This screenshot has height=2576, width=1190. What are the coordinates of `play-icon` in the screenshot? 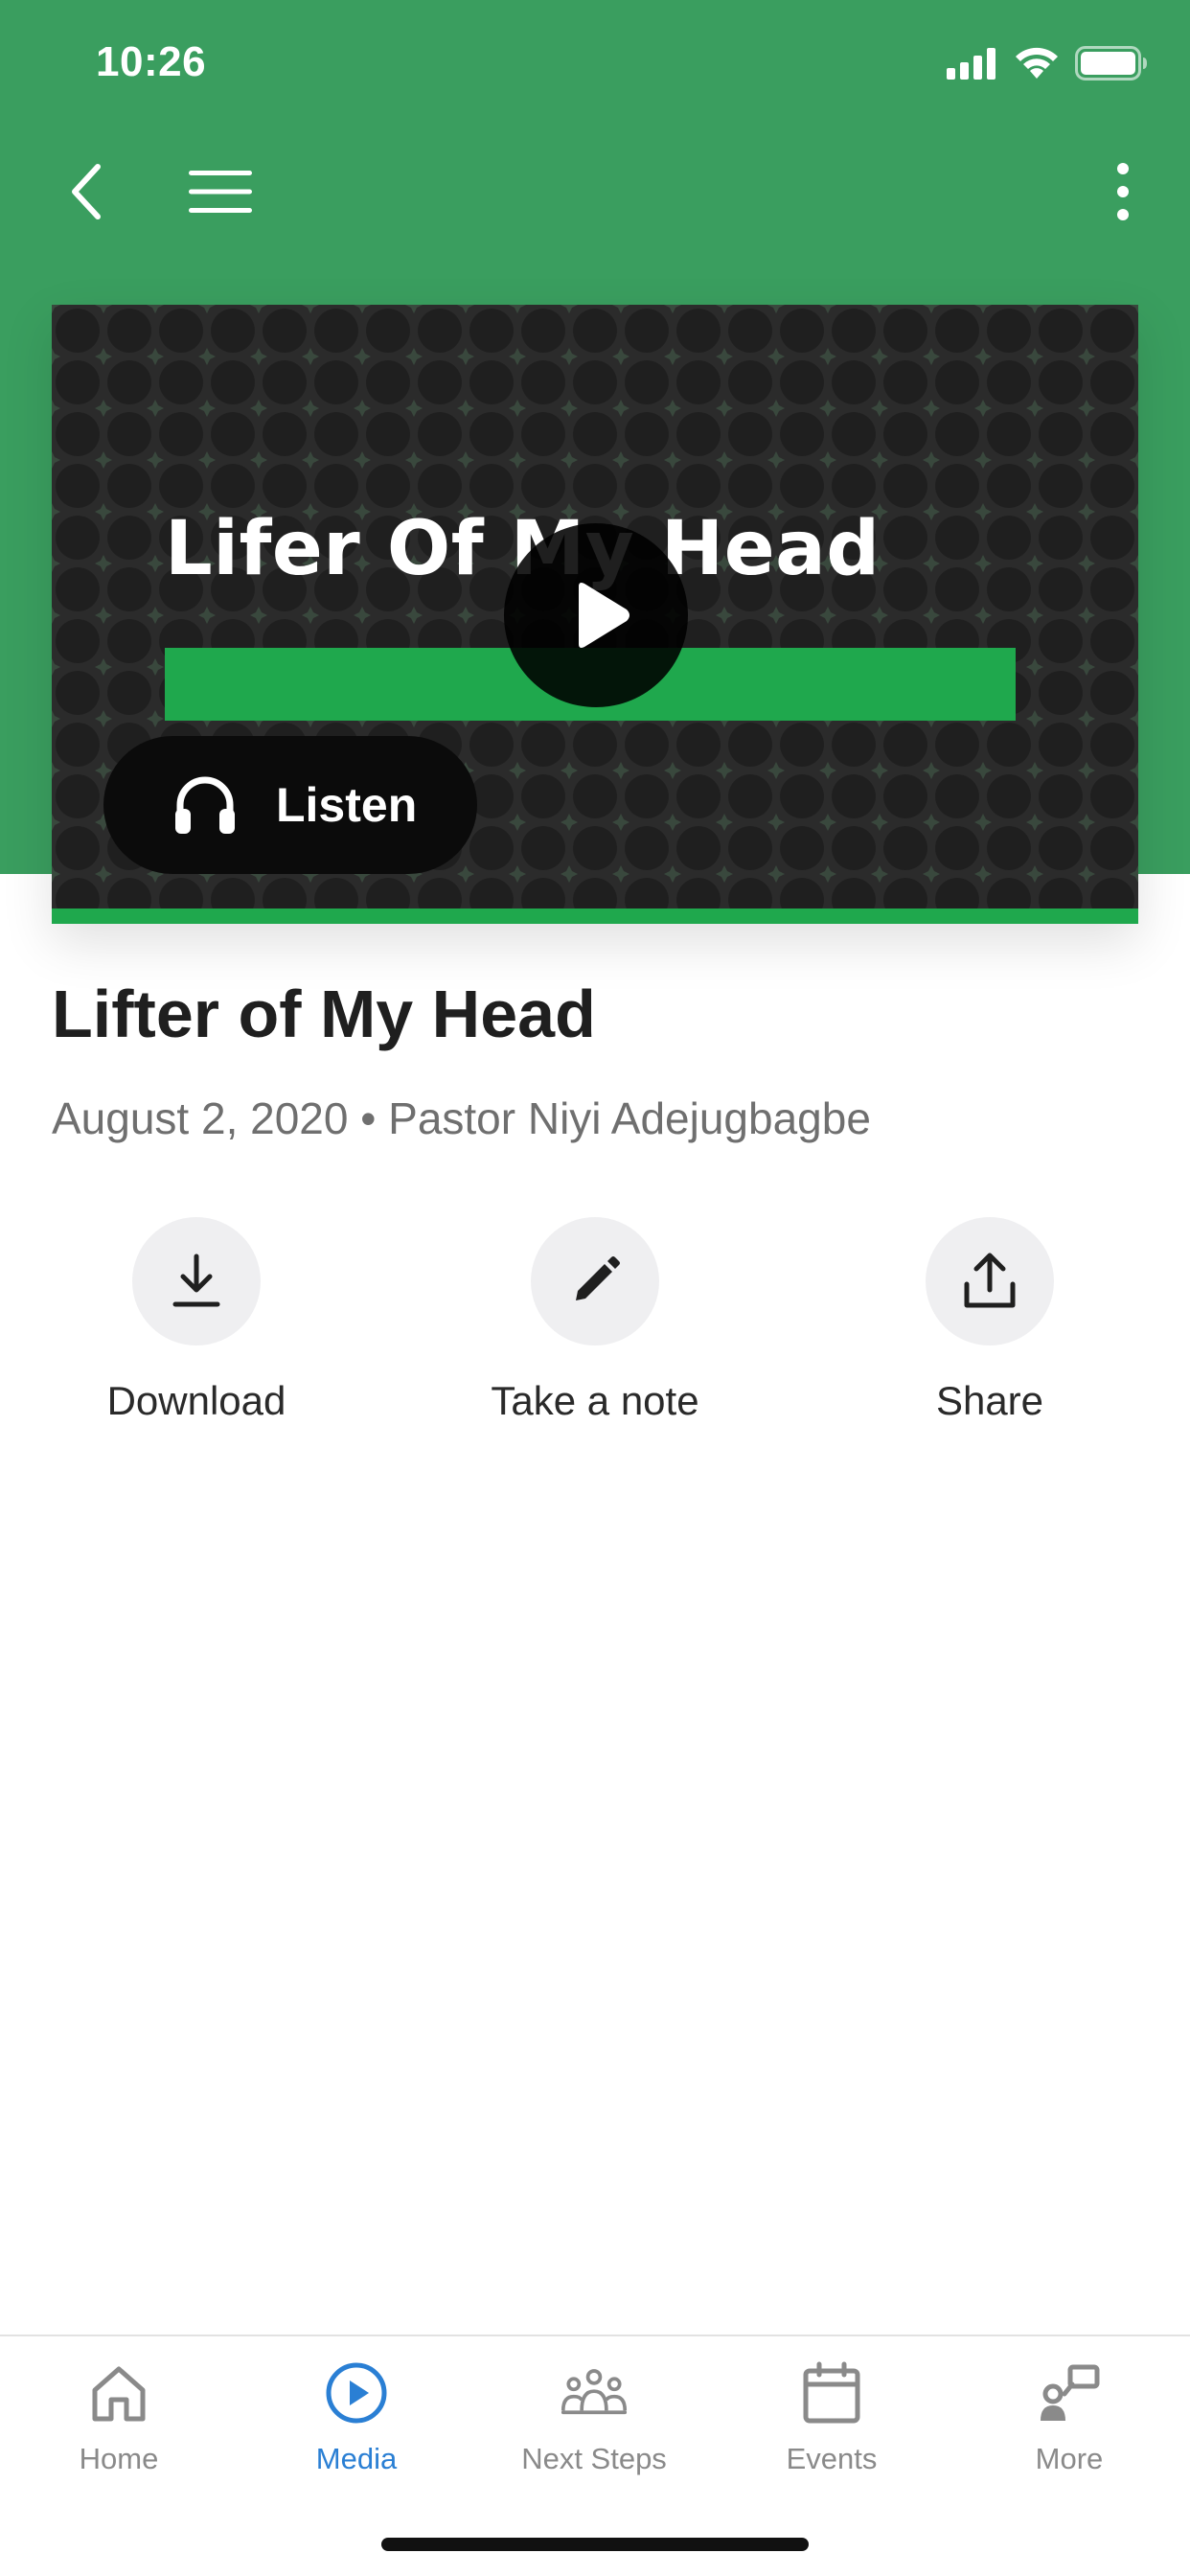 It's located at (604, 615).